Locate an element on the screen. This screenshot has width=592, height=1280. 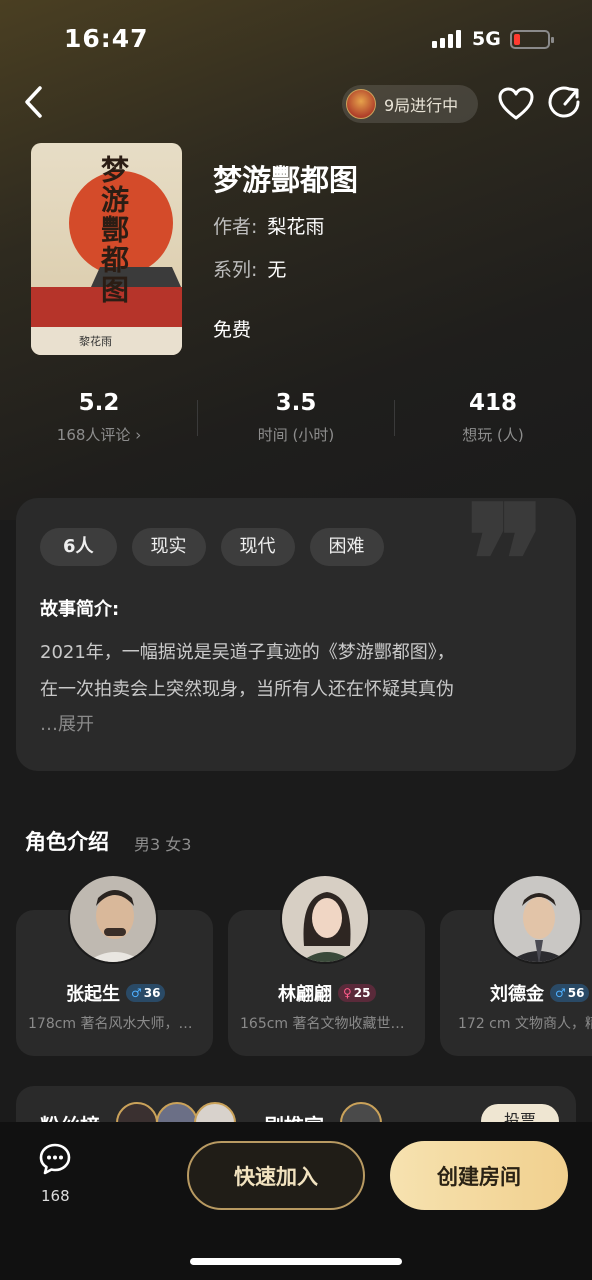
role-name-row: 刘德金 ♂ 56 is located at coordinates (540, 993).